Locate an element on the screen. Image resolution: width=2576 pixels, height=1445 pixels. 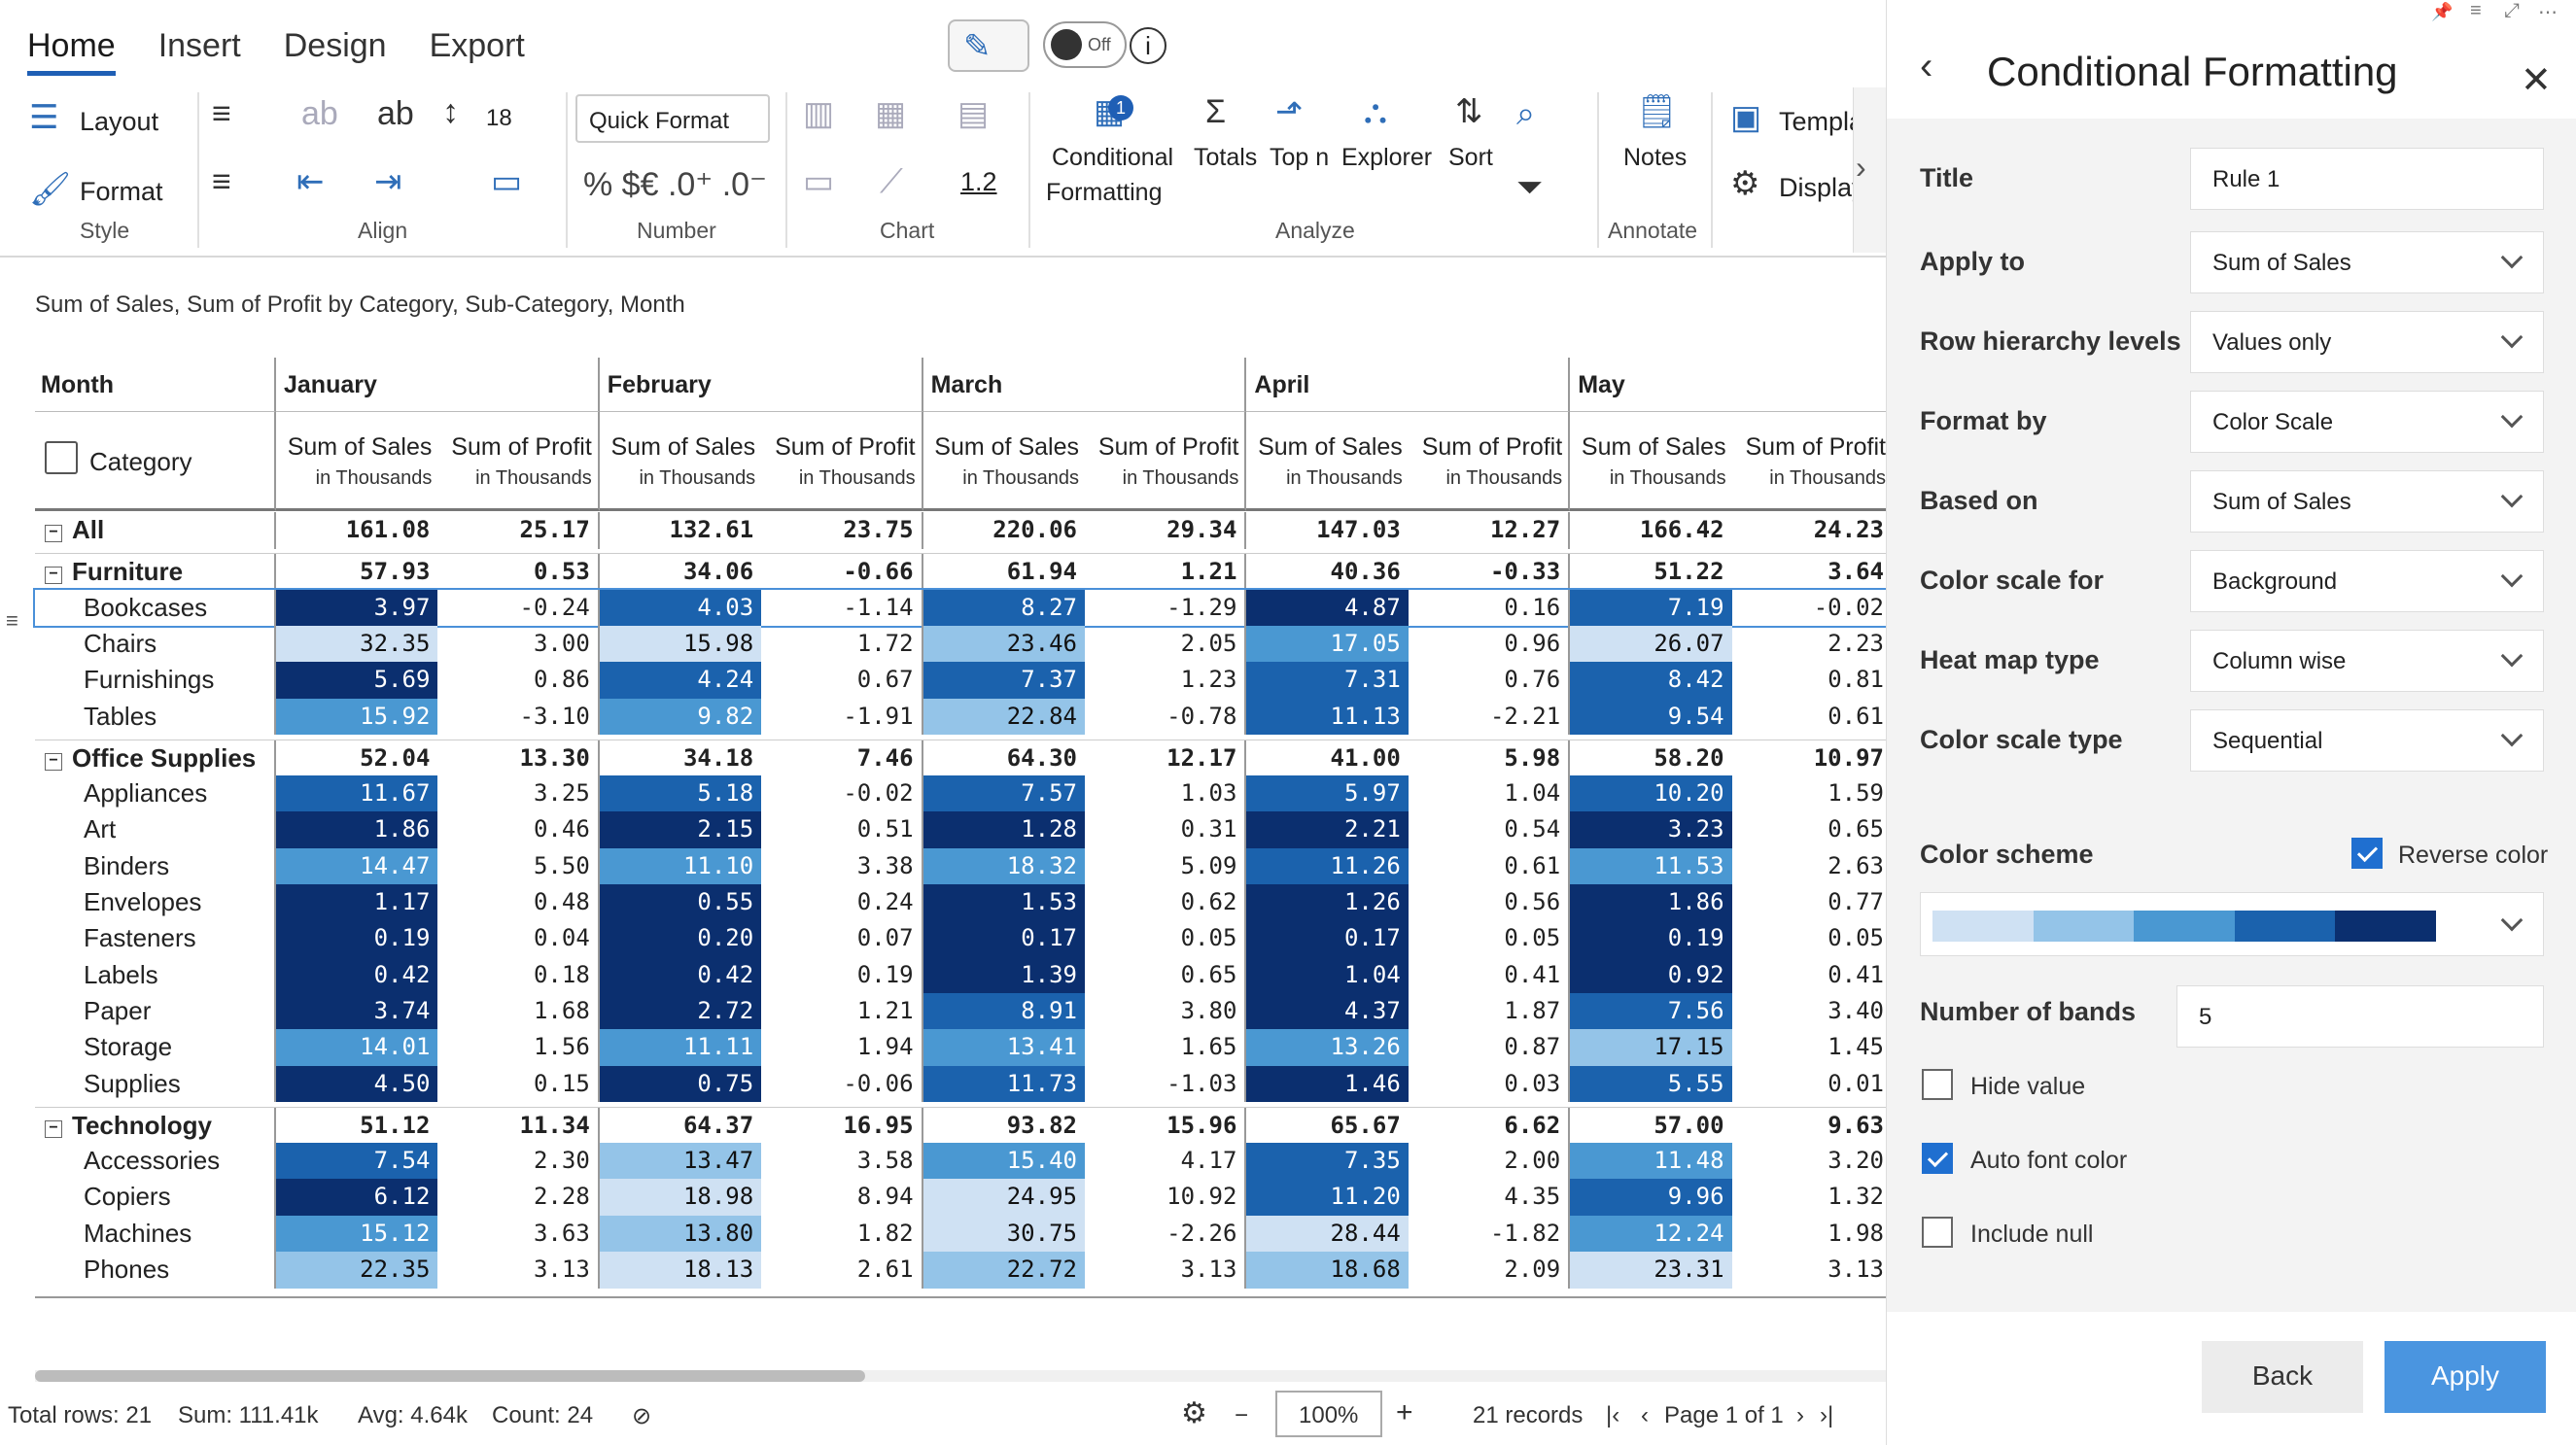
row-label: − Office Supplies is located at coordinates (155, 758).